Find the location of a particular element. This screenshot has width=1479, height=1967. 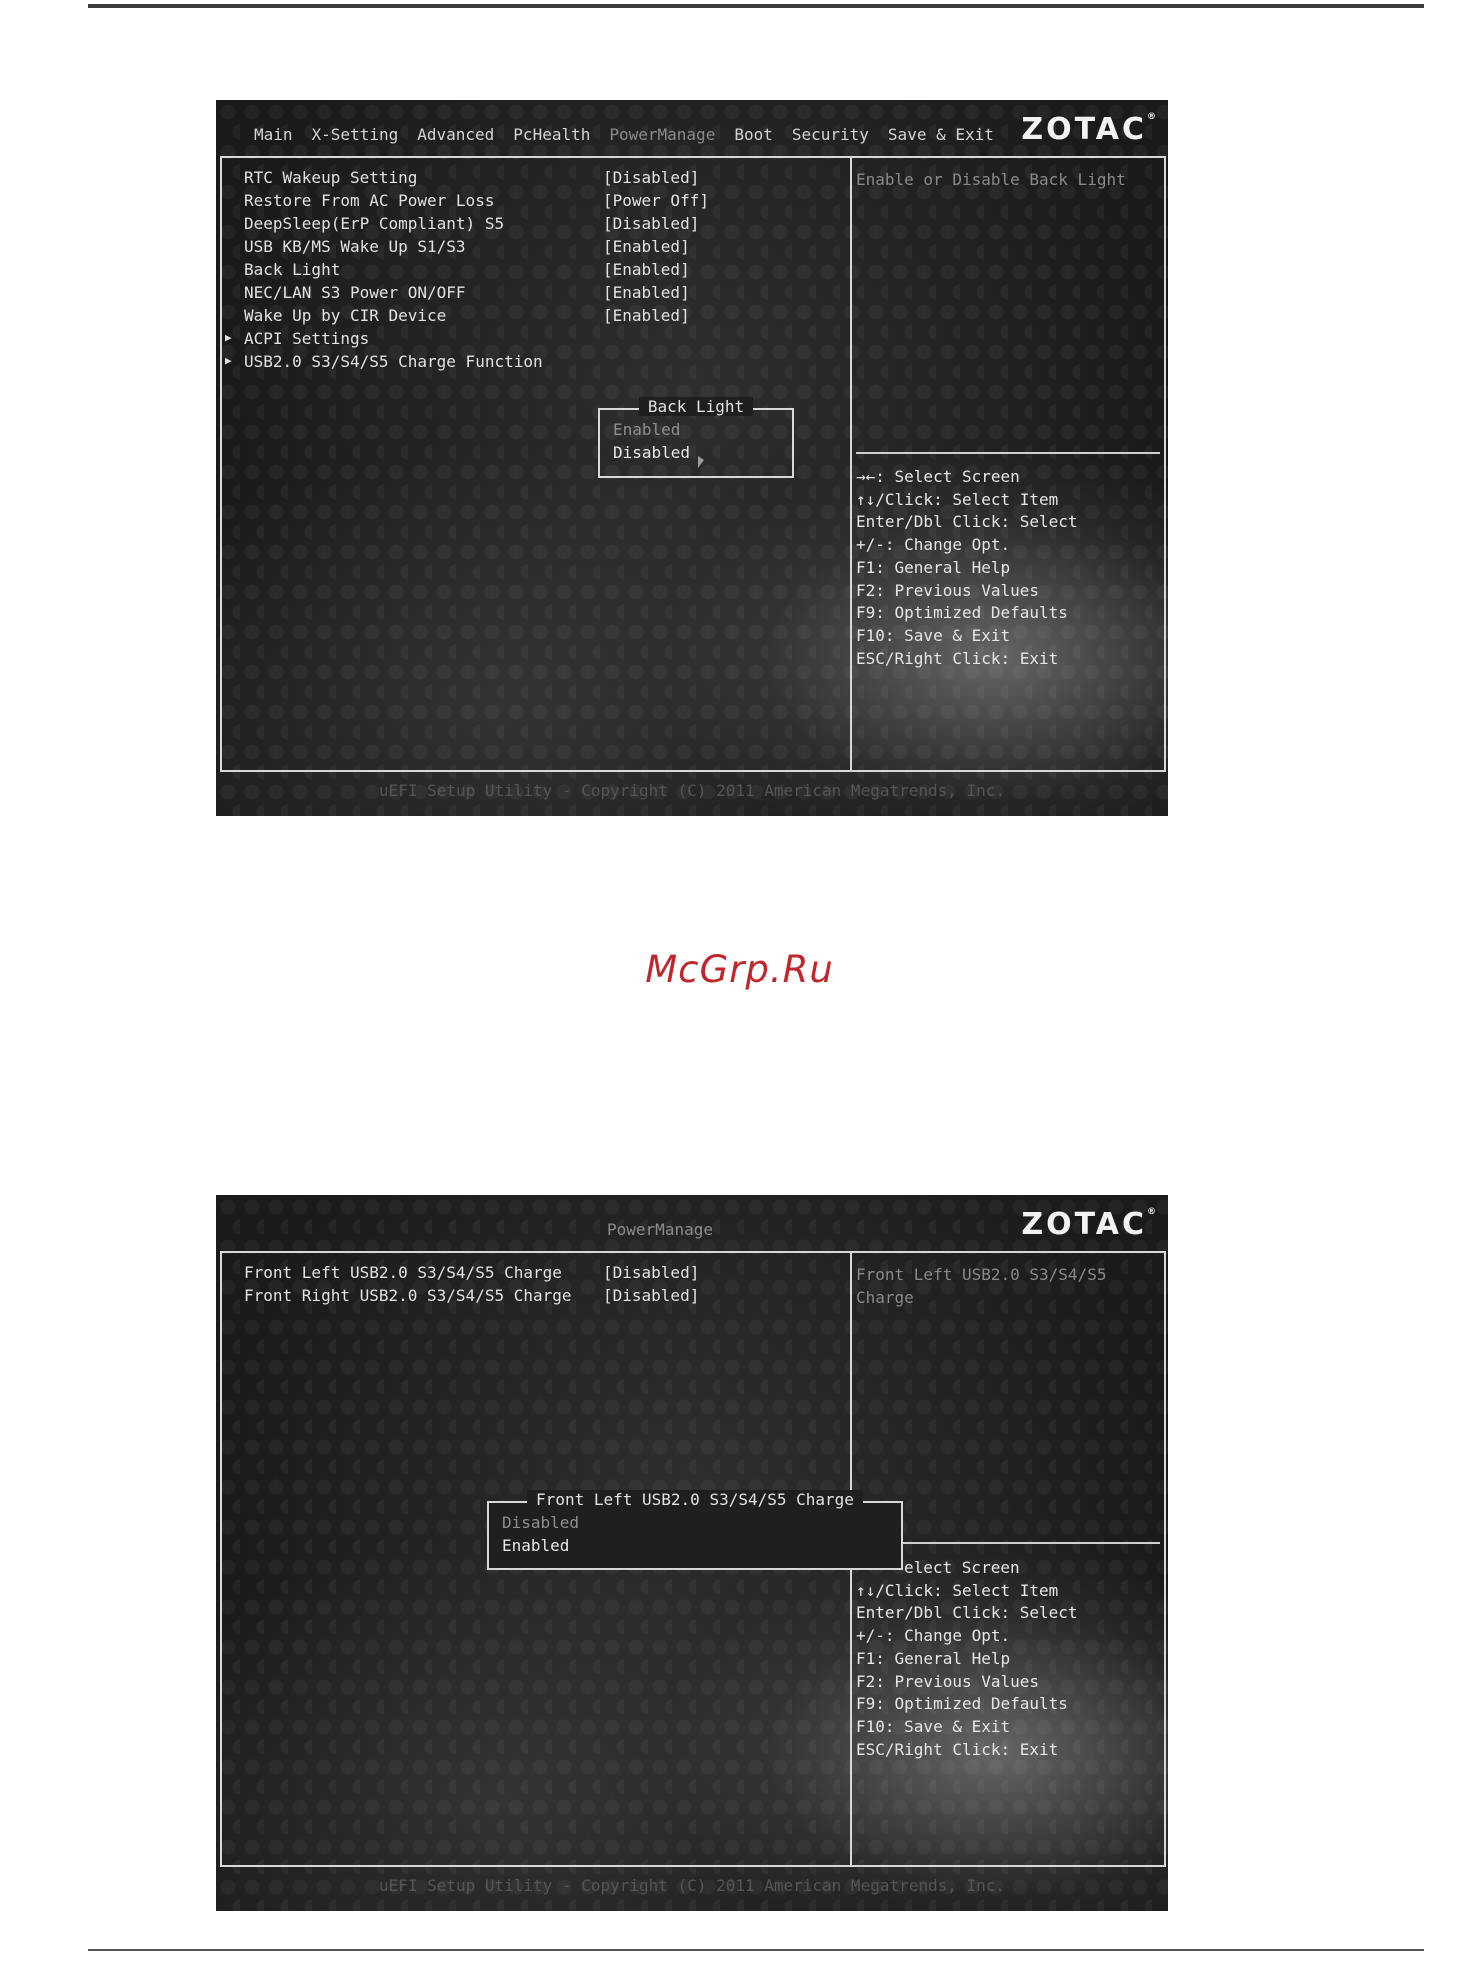

tab-boot: Boot is located at coordinates (753, 134).